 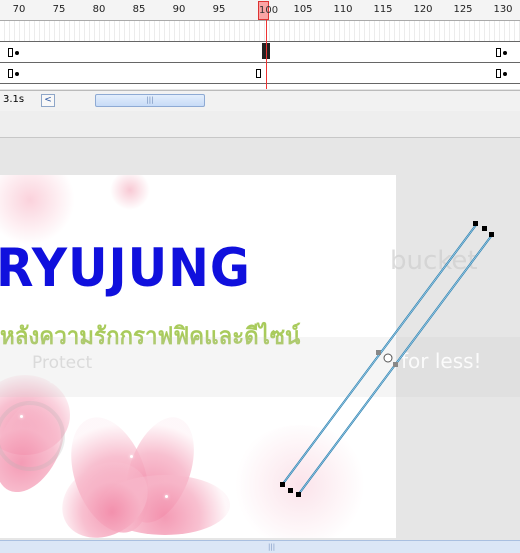 I want to click on ruler-label: 105, so click(x=303, y=9).